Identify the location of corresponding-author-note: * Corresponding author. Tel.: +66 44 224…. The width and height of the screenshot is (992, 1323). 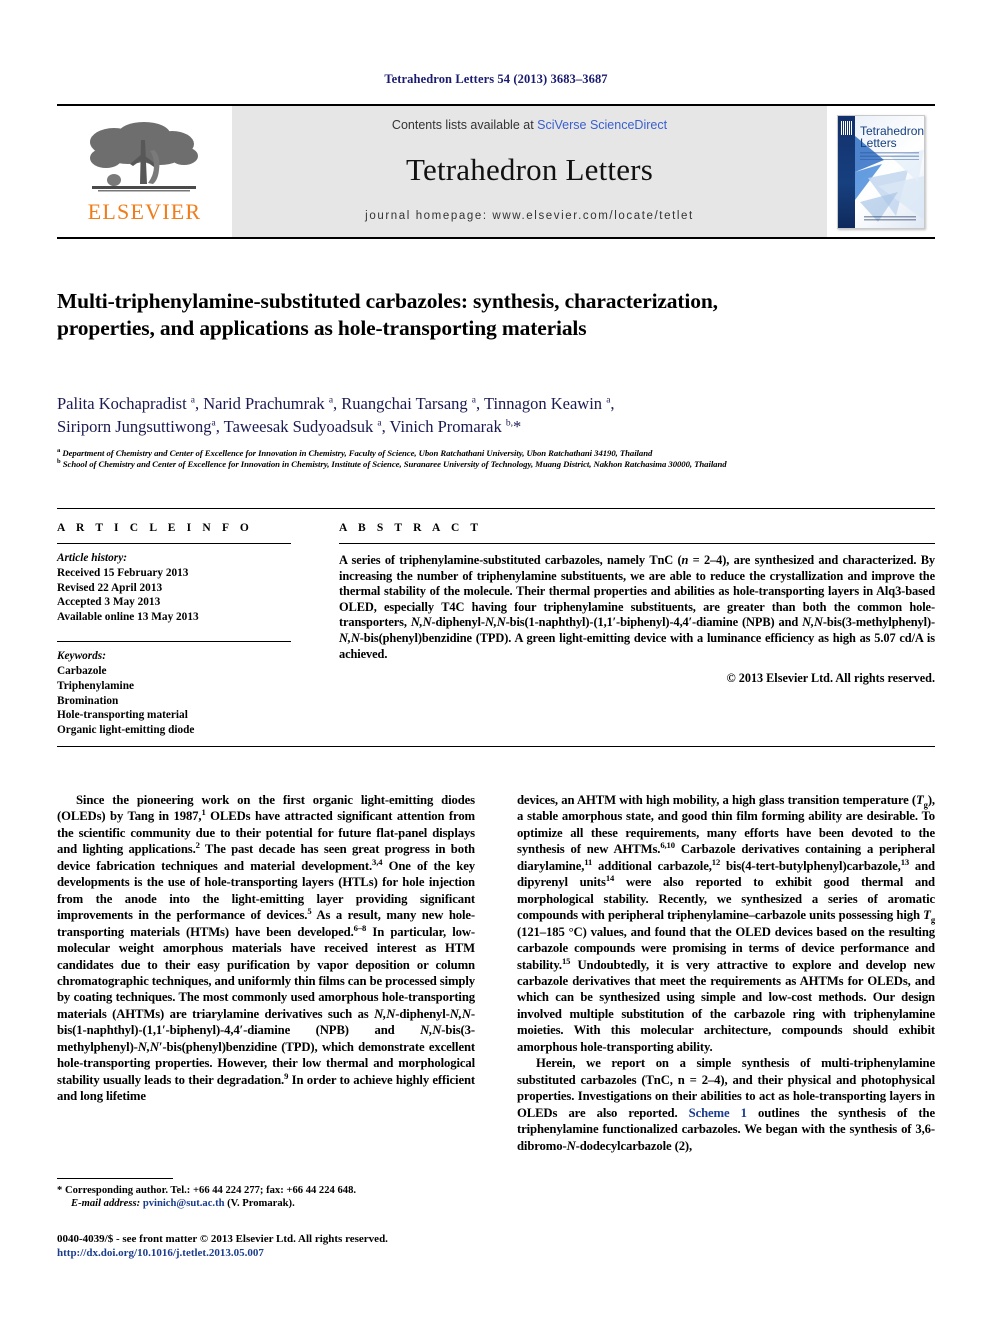
(207, 1190).